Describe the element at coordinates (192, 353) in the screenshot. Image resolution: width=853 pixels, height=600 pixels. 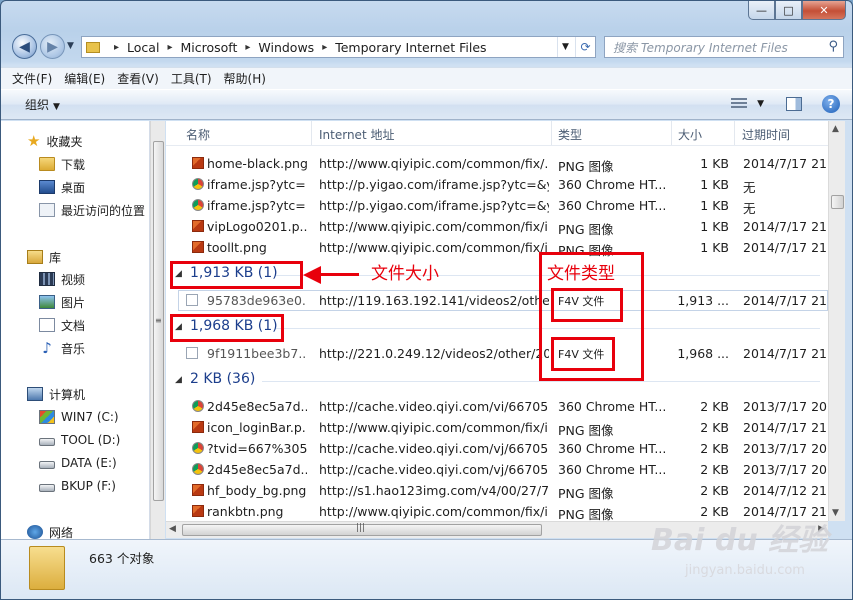
I see `f4v-file-icon` at that location.